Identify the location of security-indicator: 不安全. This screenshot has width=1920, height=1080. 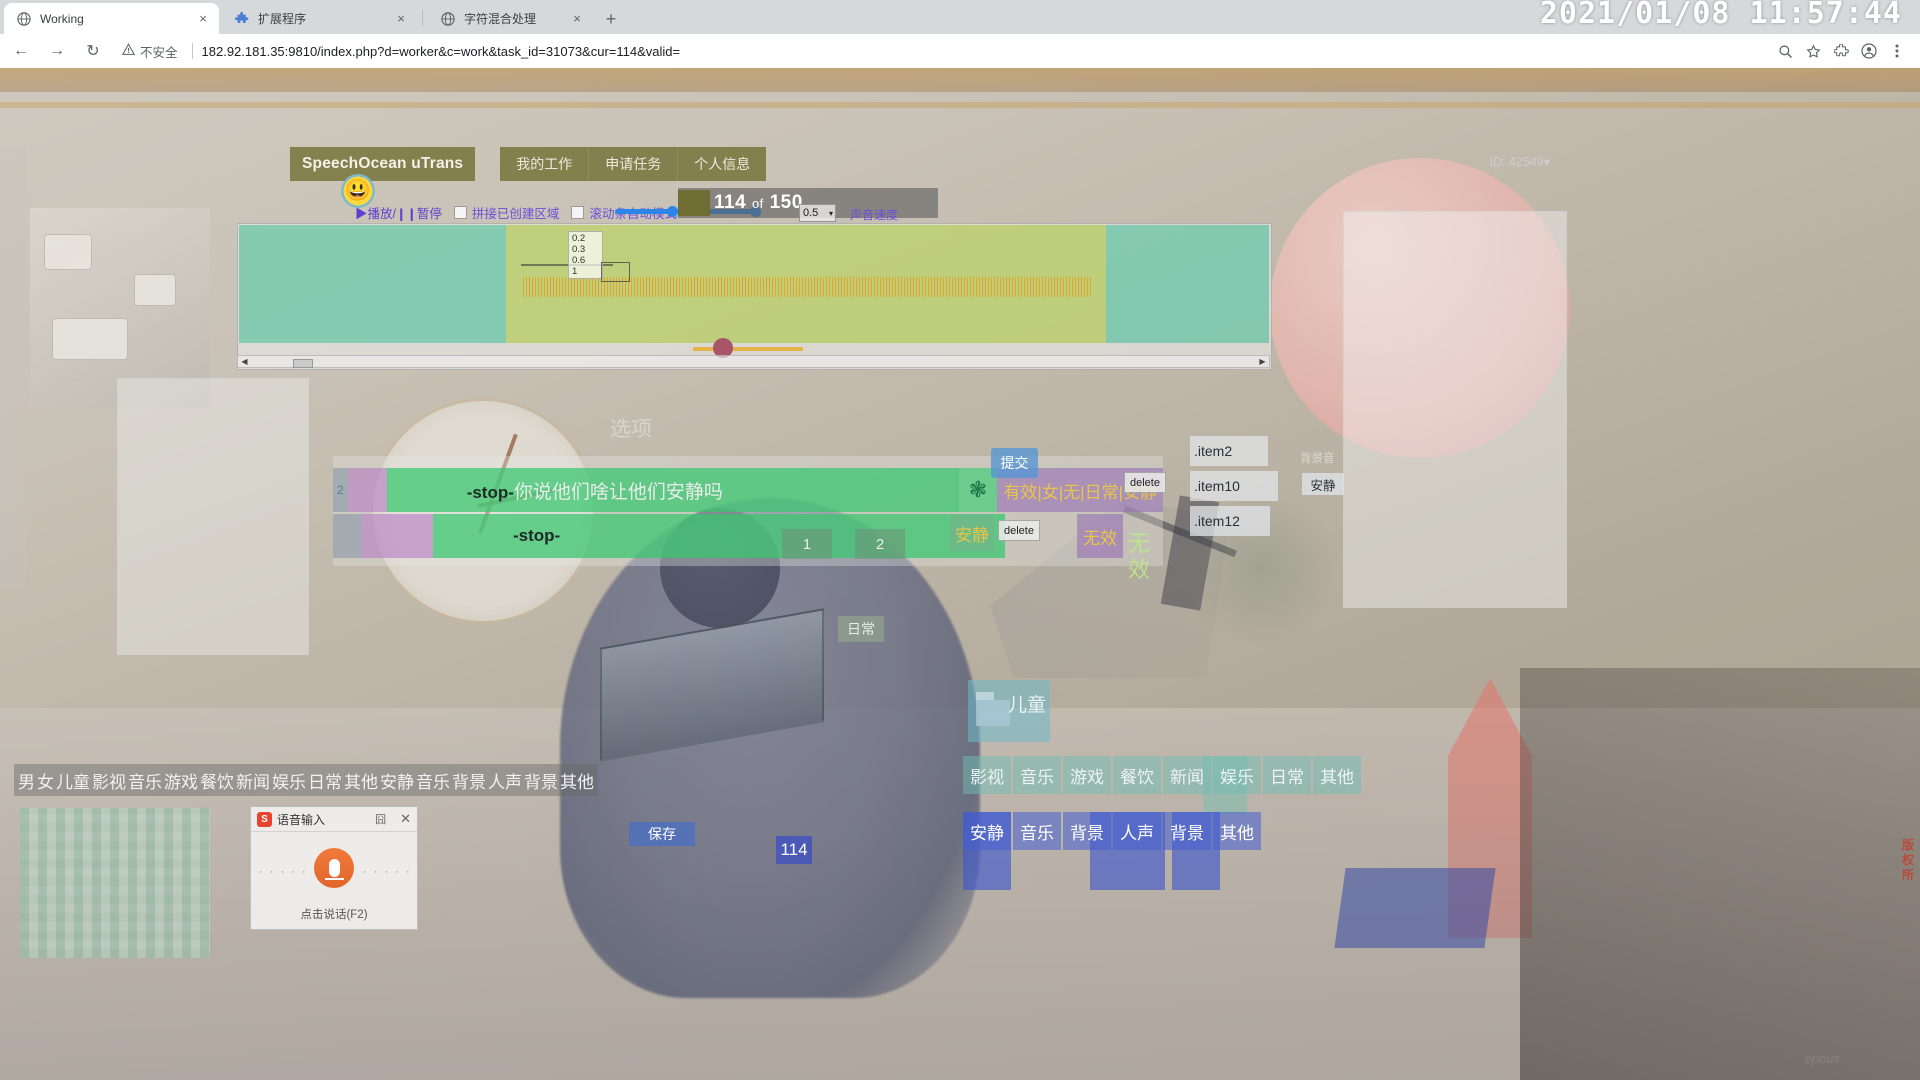
(161, 51).